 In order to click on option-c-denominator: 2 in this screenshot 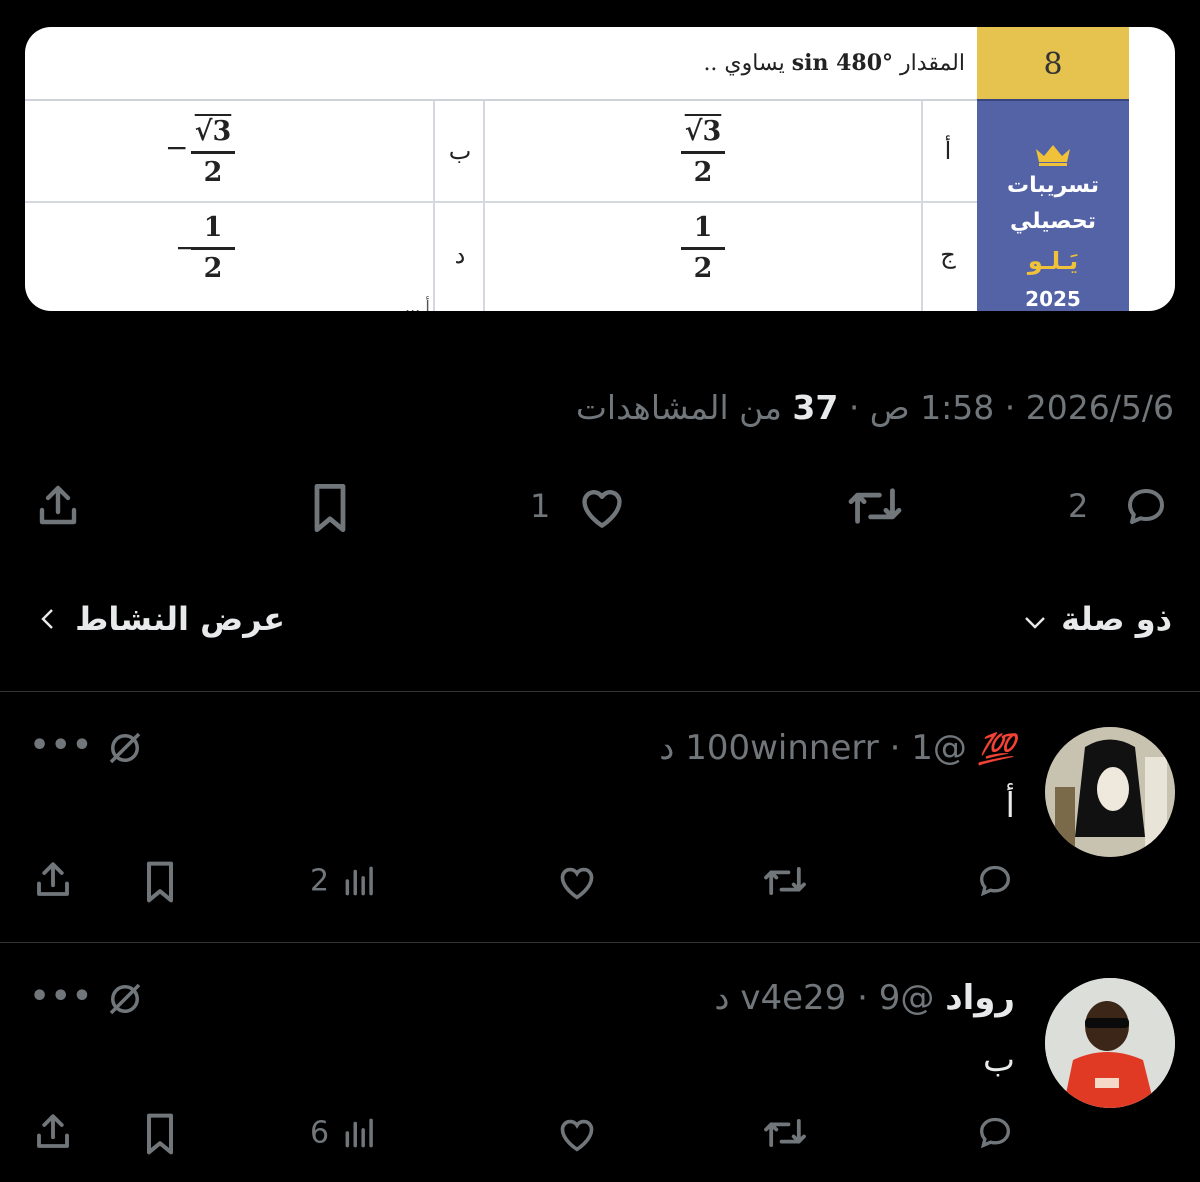, I will do `click(703, 268)`.